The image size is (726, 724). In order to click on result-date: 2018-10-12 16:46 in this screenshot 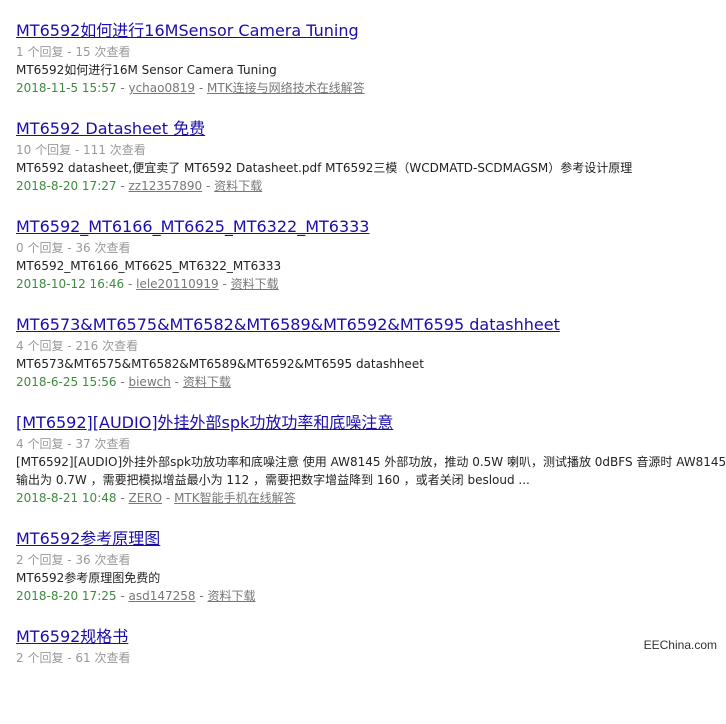, I will do `click(70, 284)`.